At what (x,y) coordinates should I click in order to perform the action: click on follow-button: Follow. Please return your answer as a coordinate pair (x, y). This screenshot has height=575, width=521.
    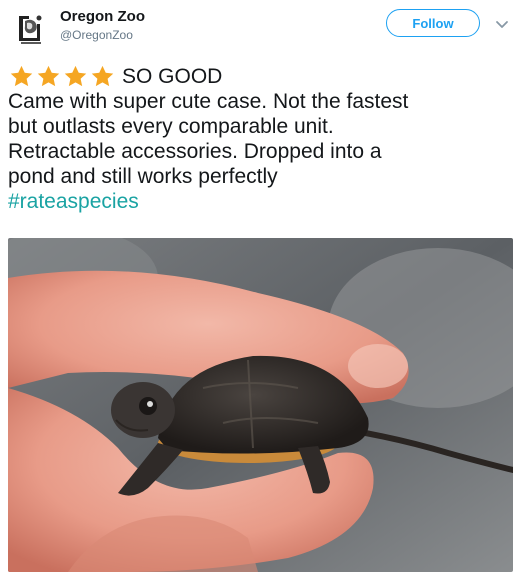
    Looking at the image, I should click on (433, 23).